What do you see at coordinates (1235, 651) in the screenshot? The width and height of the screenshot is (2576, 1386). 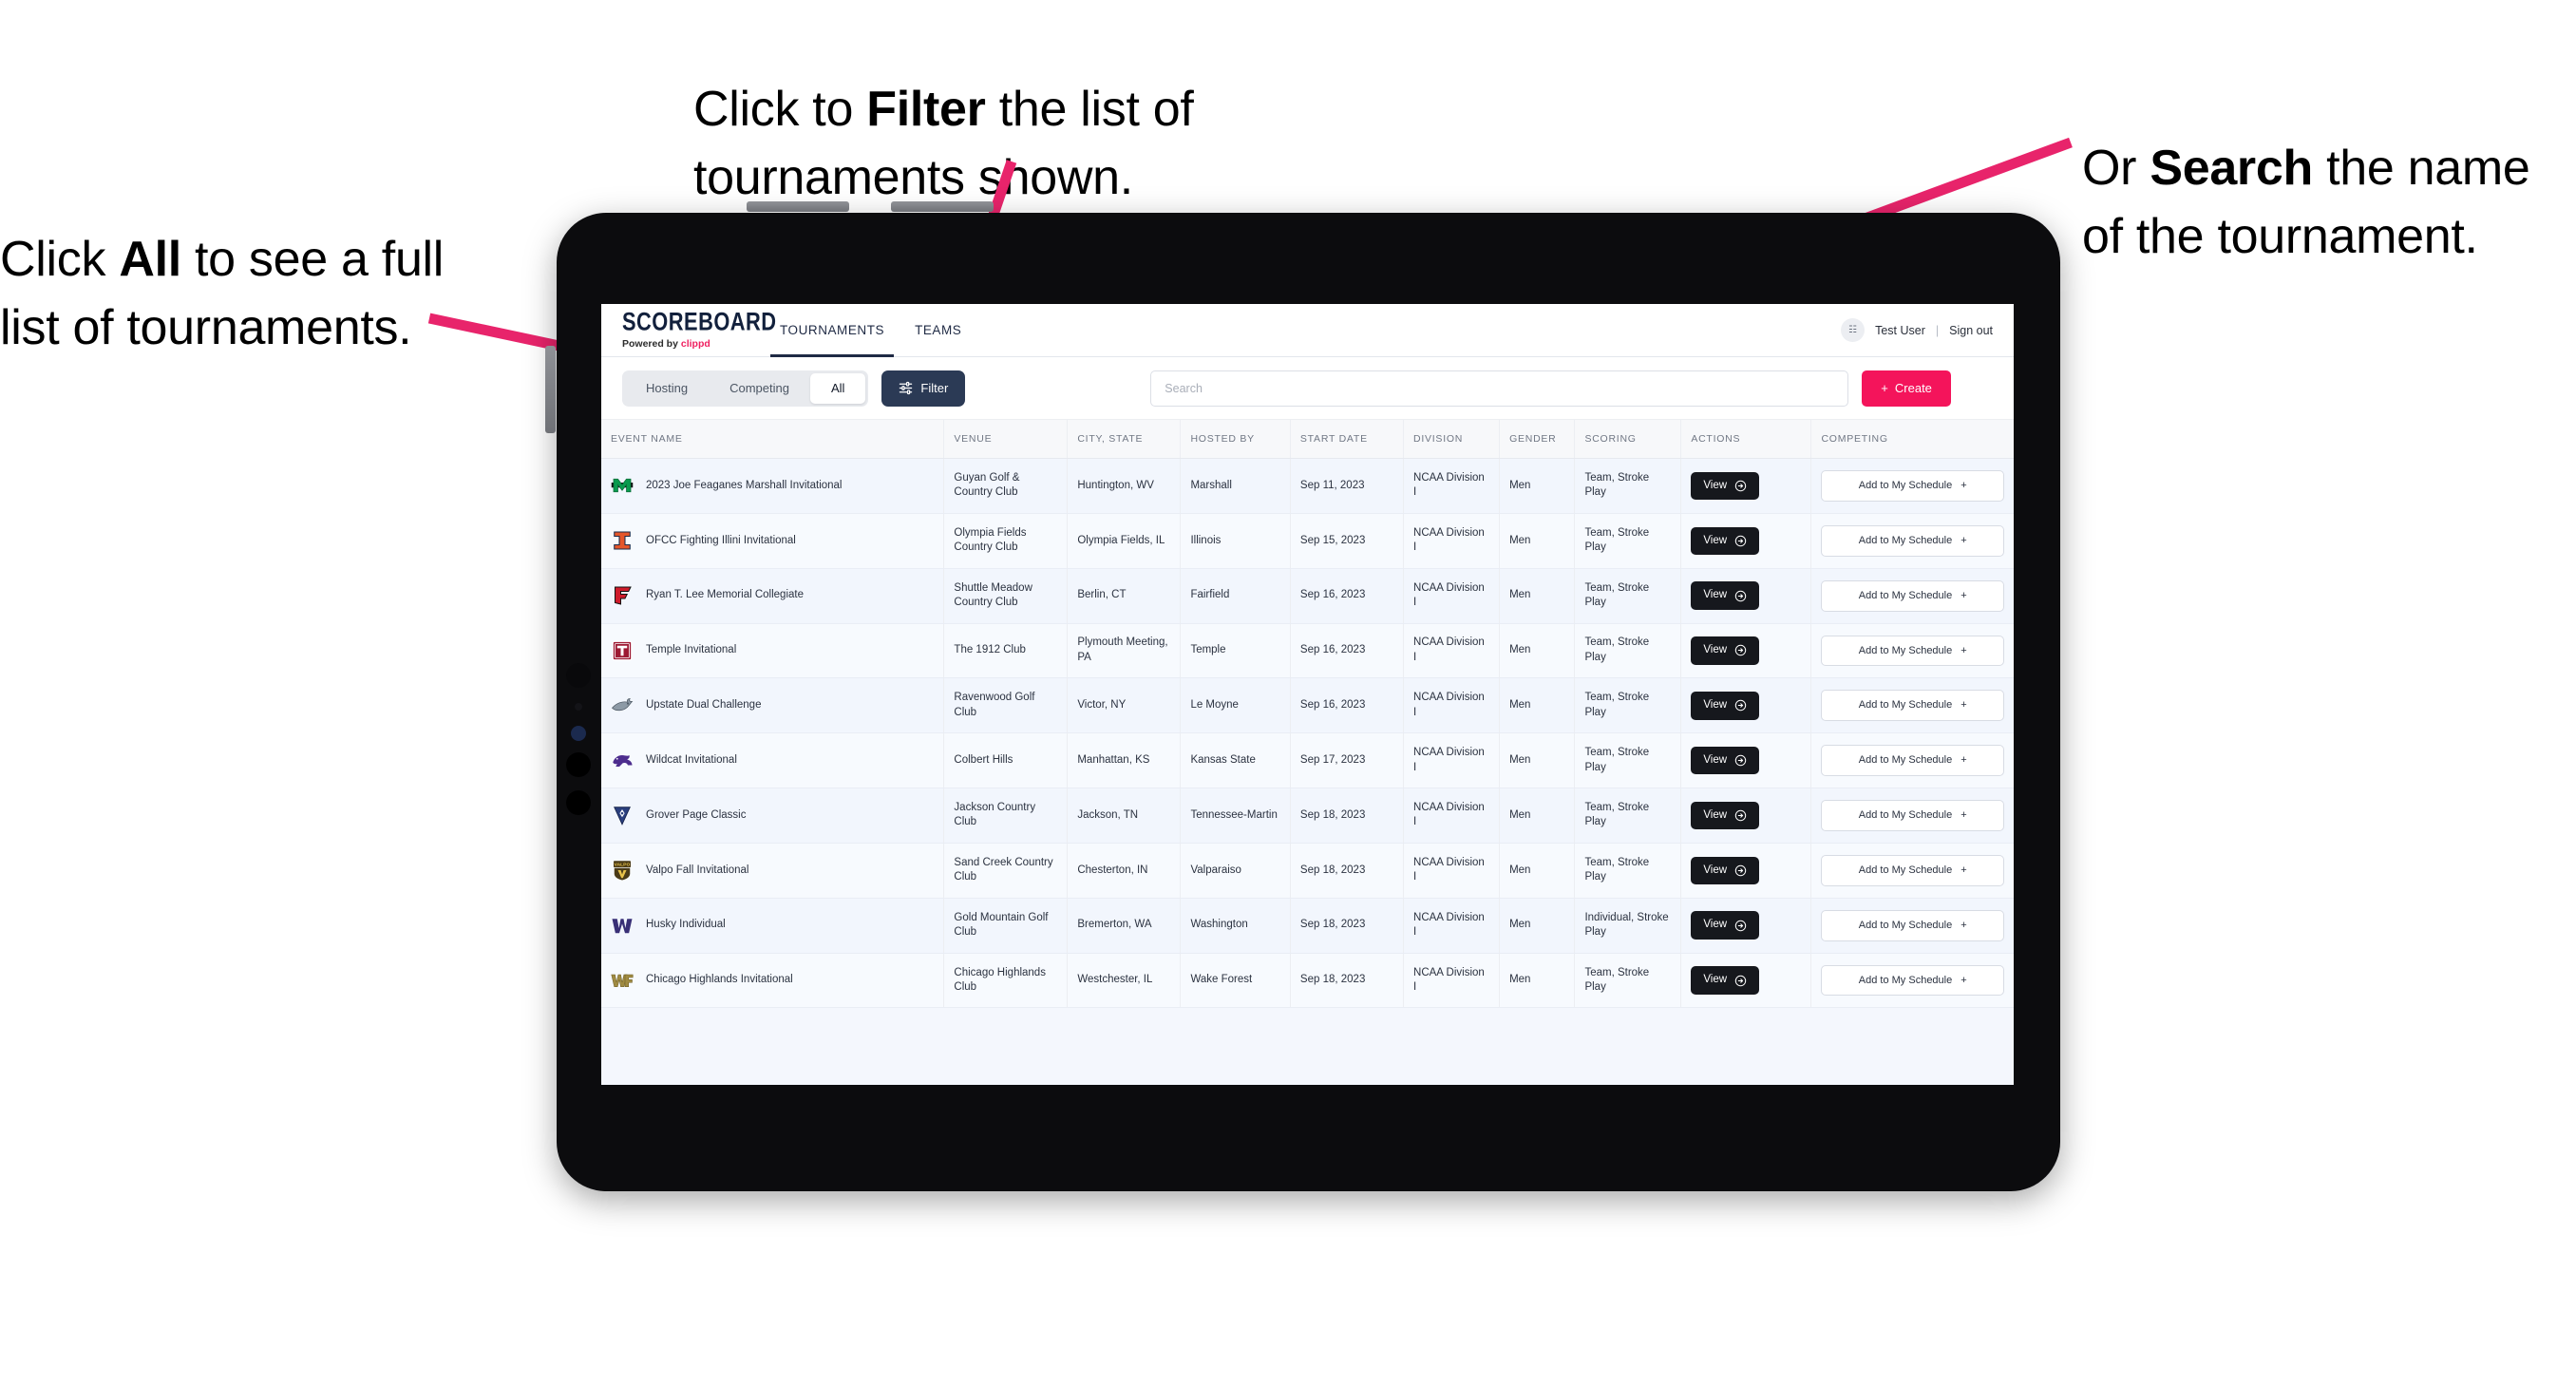 I see `cell-hosted-by: Temple` at bounding box center [1235, 651].